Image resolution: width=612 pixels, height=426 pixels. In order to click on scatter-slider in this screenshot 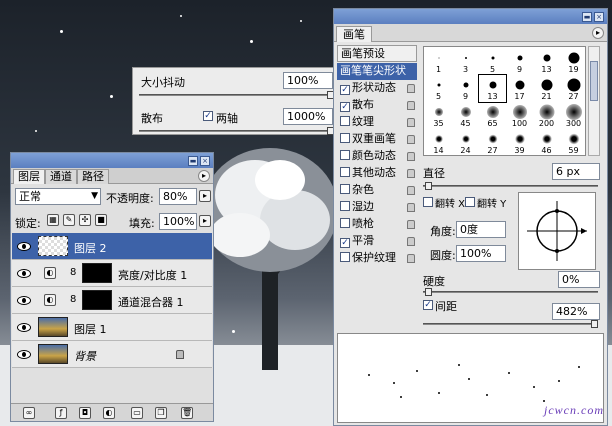, I will do `click(236, 131)`.